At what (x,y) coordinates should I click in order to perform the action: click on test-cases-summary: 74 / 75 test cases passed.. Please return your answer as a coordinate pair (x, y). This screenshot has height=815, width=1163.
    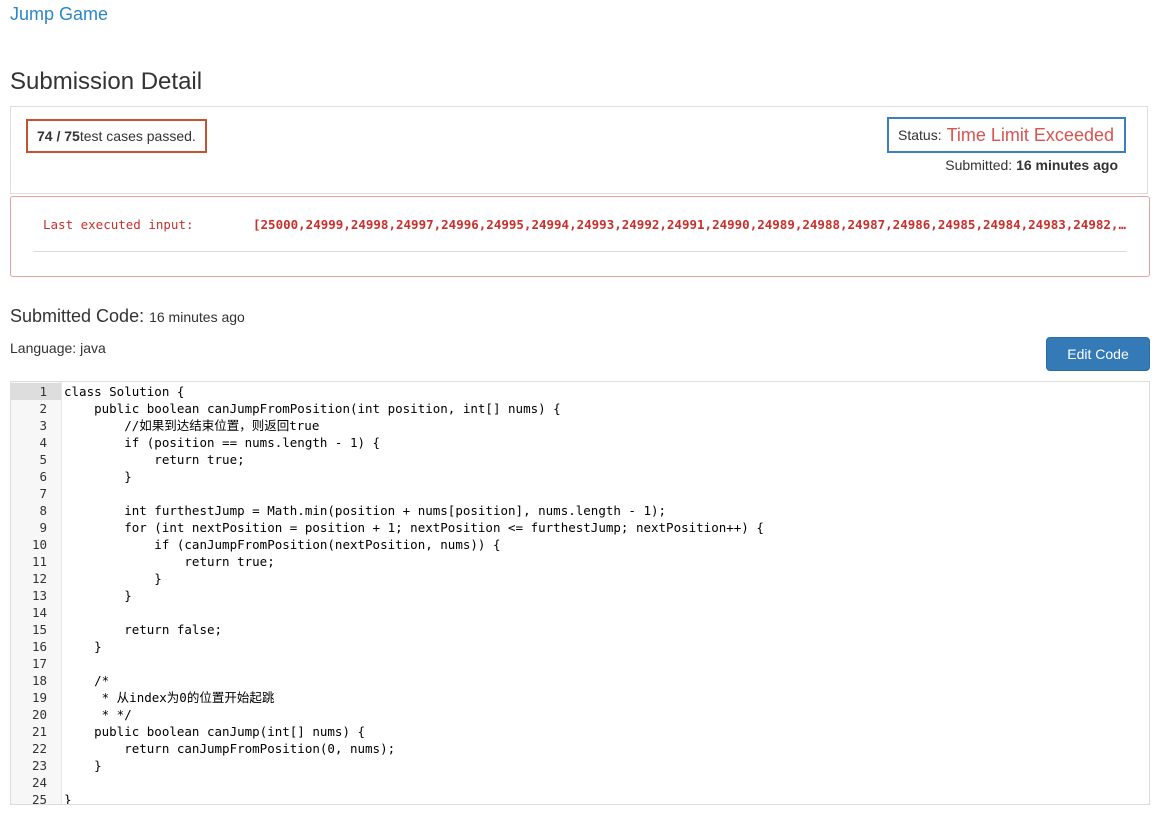
    Looking at the image, I should click on (116, 136).